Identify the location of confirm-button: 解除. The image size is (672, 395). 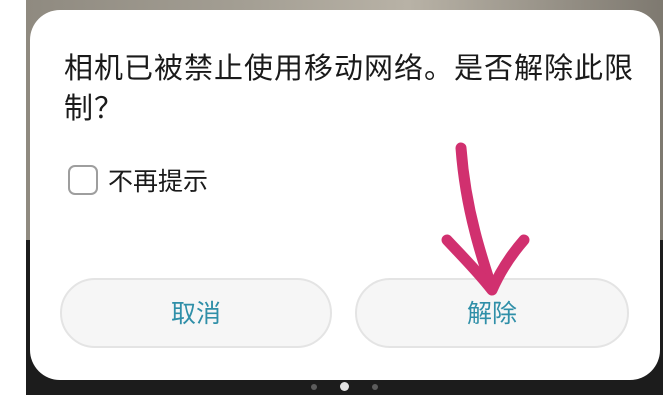
(492, 313).